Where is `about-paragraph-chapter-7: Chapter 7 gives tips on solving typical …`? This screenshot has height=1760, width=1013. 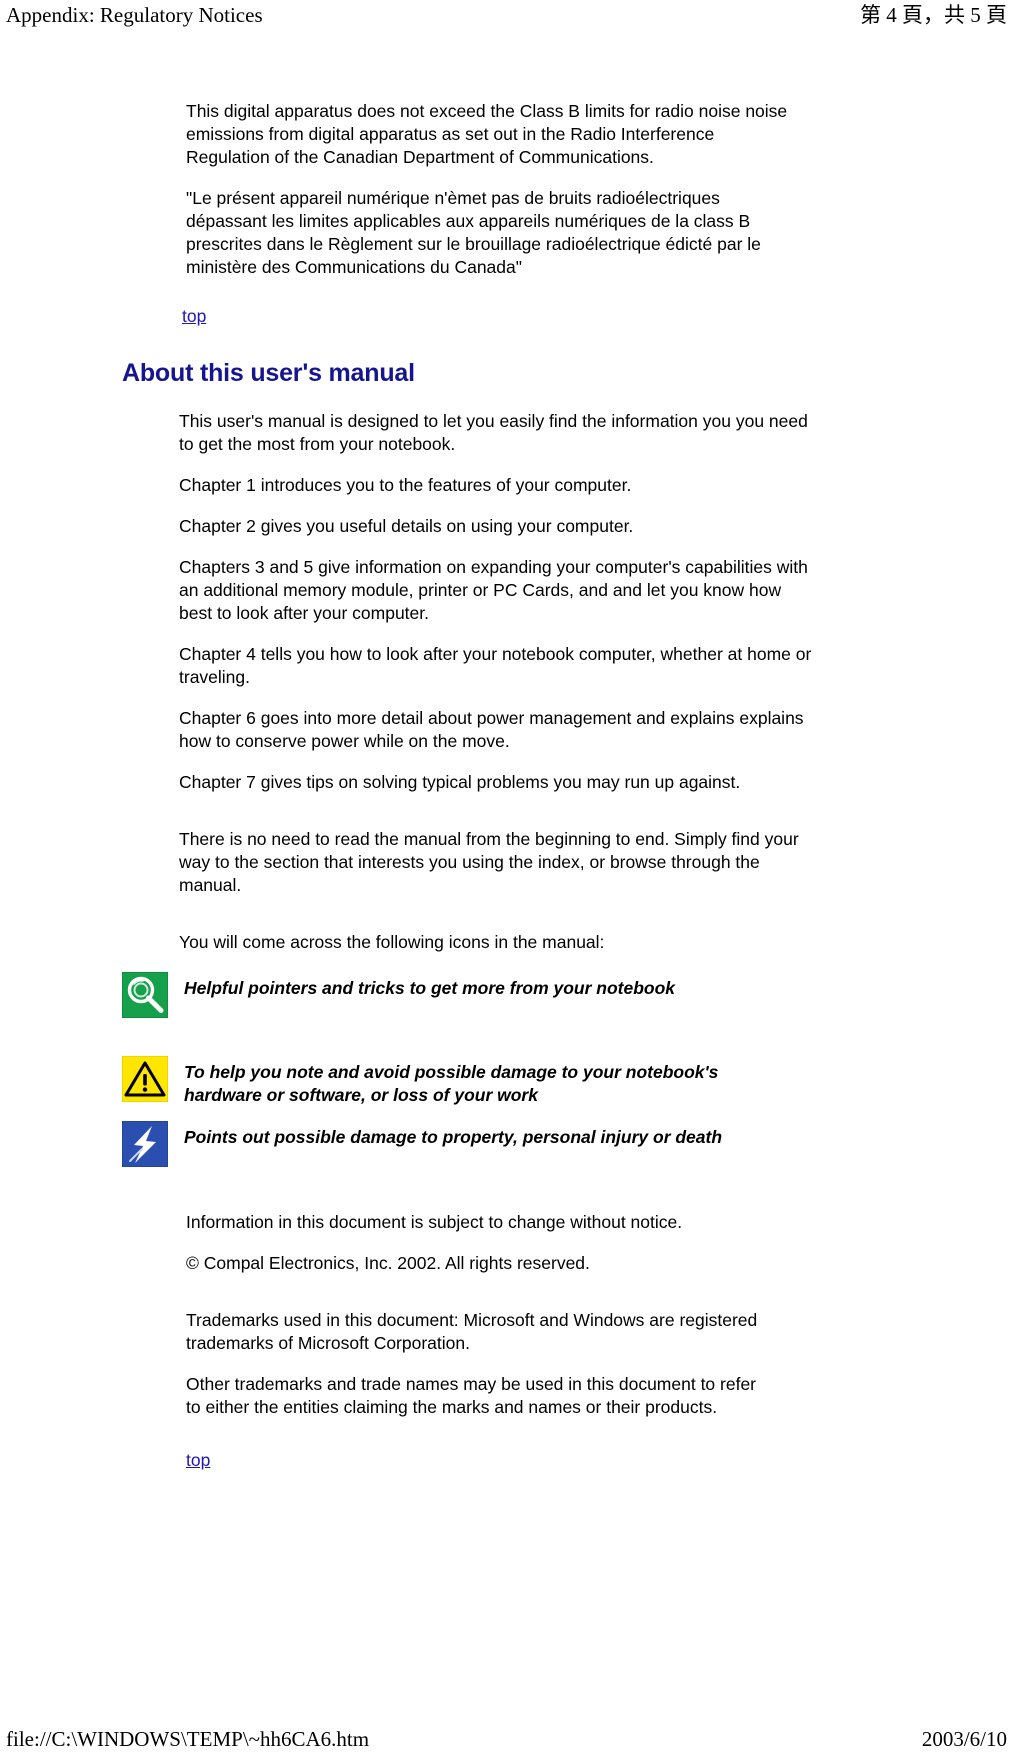
about-paragraph-chapter-7: Chapter 7 gives tips on solving typical … is located at coordinates (460, 782).